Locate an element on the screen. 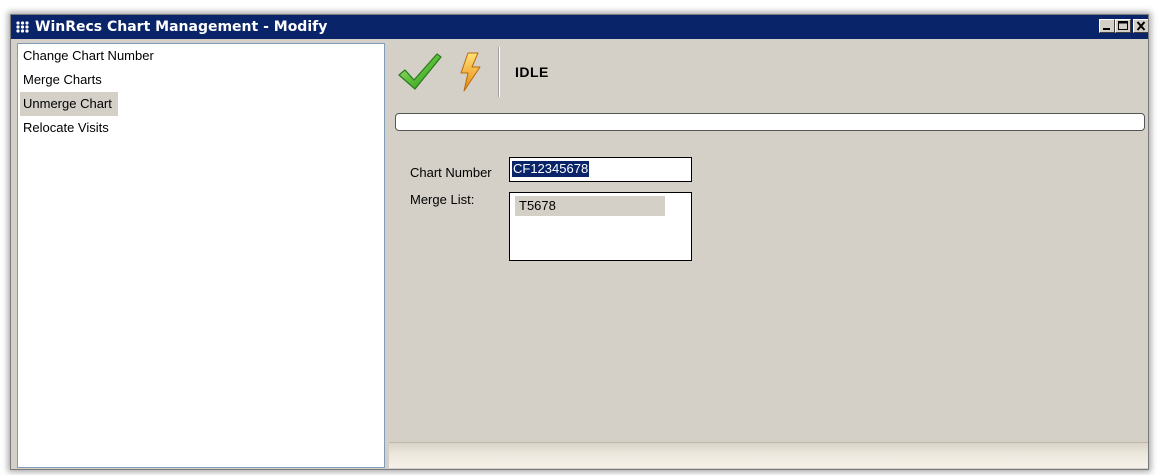 This screenshot has height=475, width=1161. nav-item-label: Merge Charts is located at coordinates (62, 79).